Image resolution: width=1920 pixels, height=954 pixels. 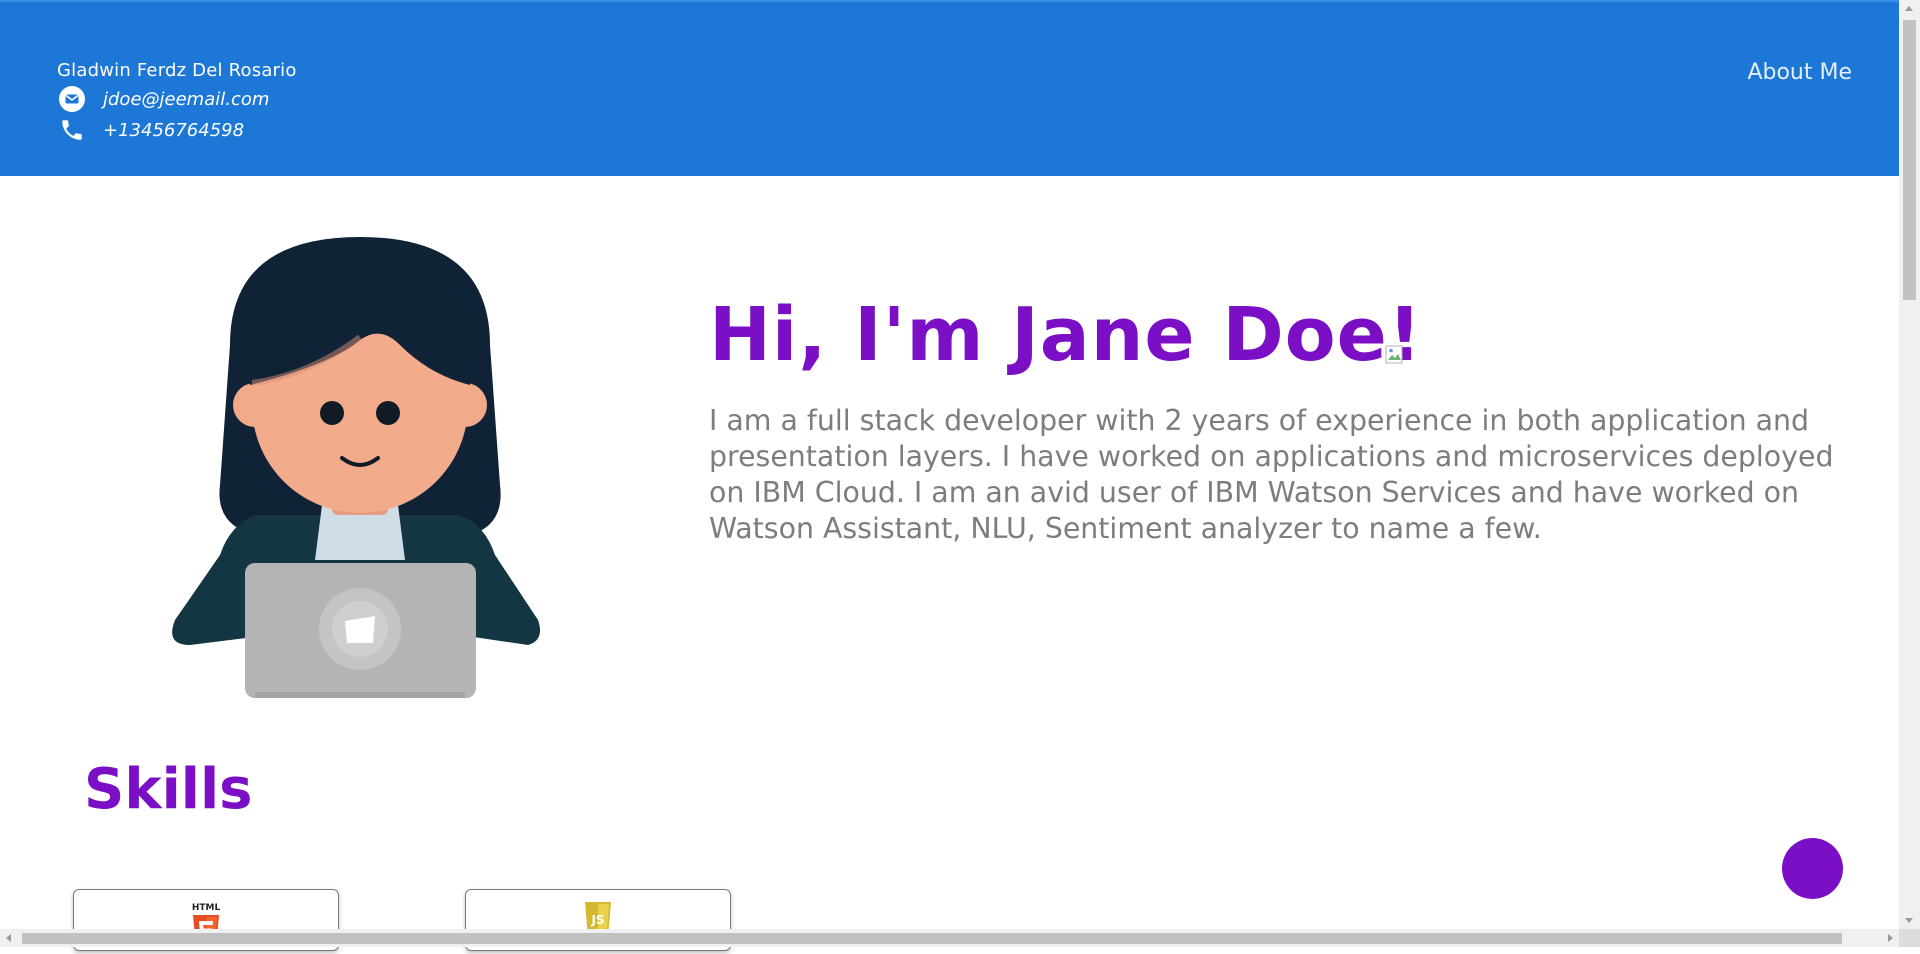 What do you see at coordinates (360, 462) in the screenshot?
I see `developer-avatar-illustration` at bounding box center [360, 462].